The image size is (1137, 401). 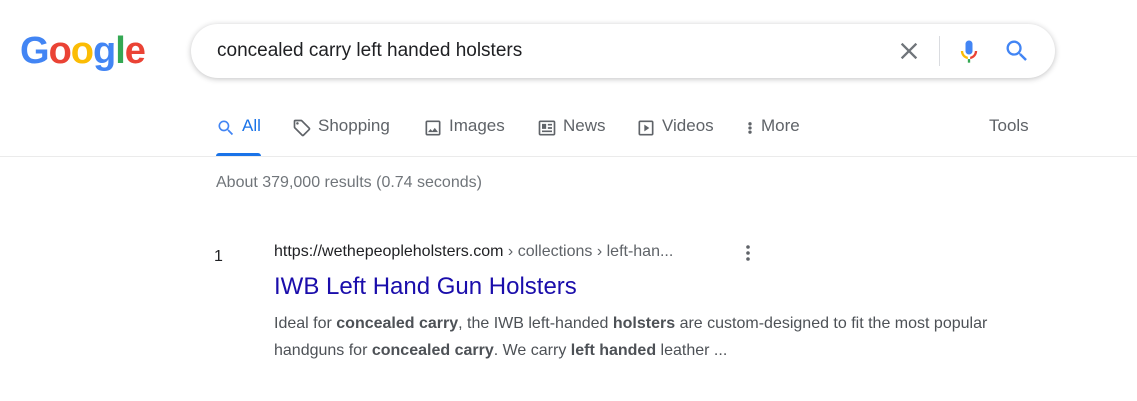 I want to click on tab-label: More, so click(x=780, y=125).